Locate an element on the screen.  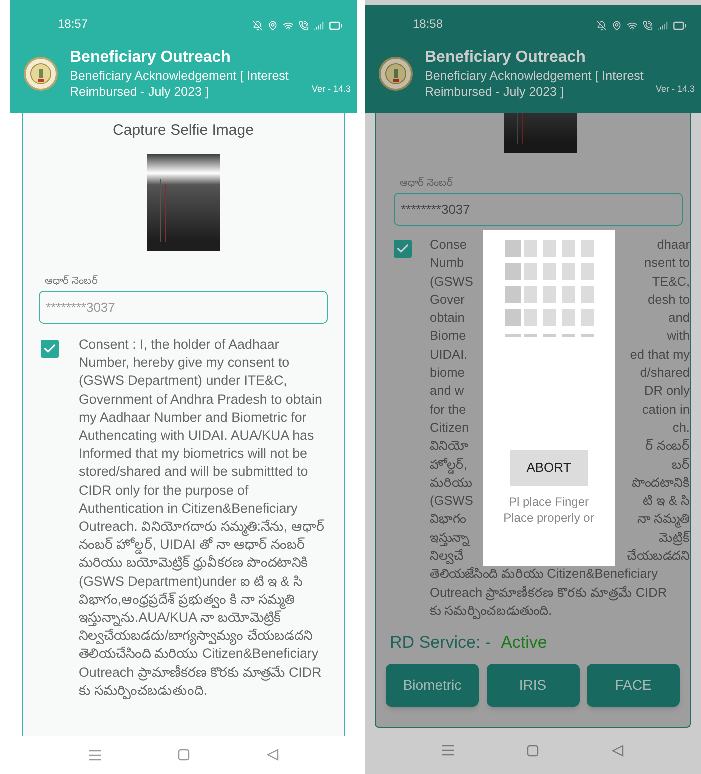
consent-text: and w is located at coordinates (447, 391).